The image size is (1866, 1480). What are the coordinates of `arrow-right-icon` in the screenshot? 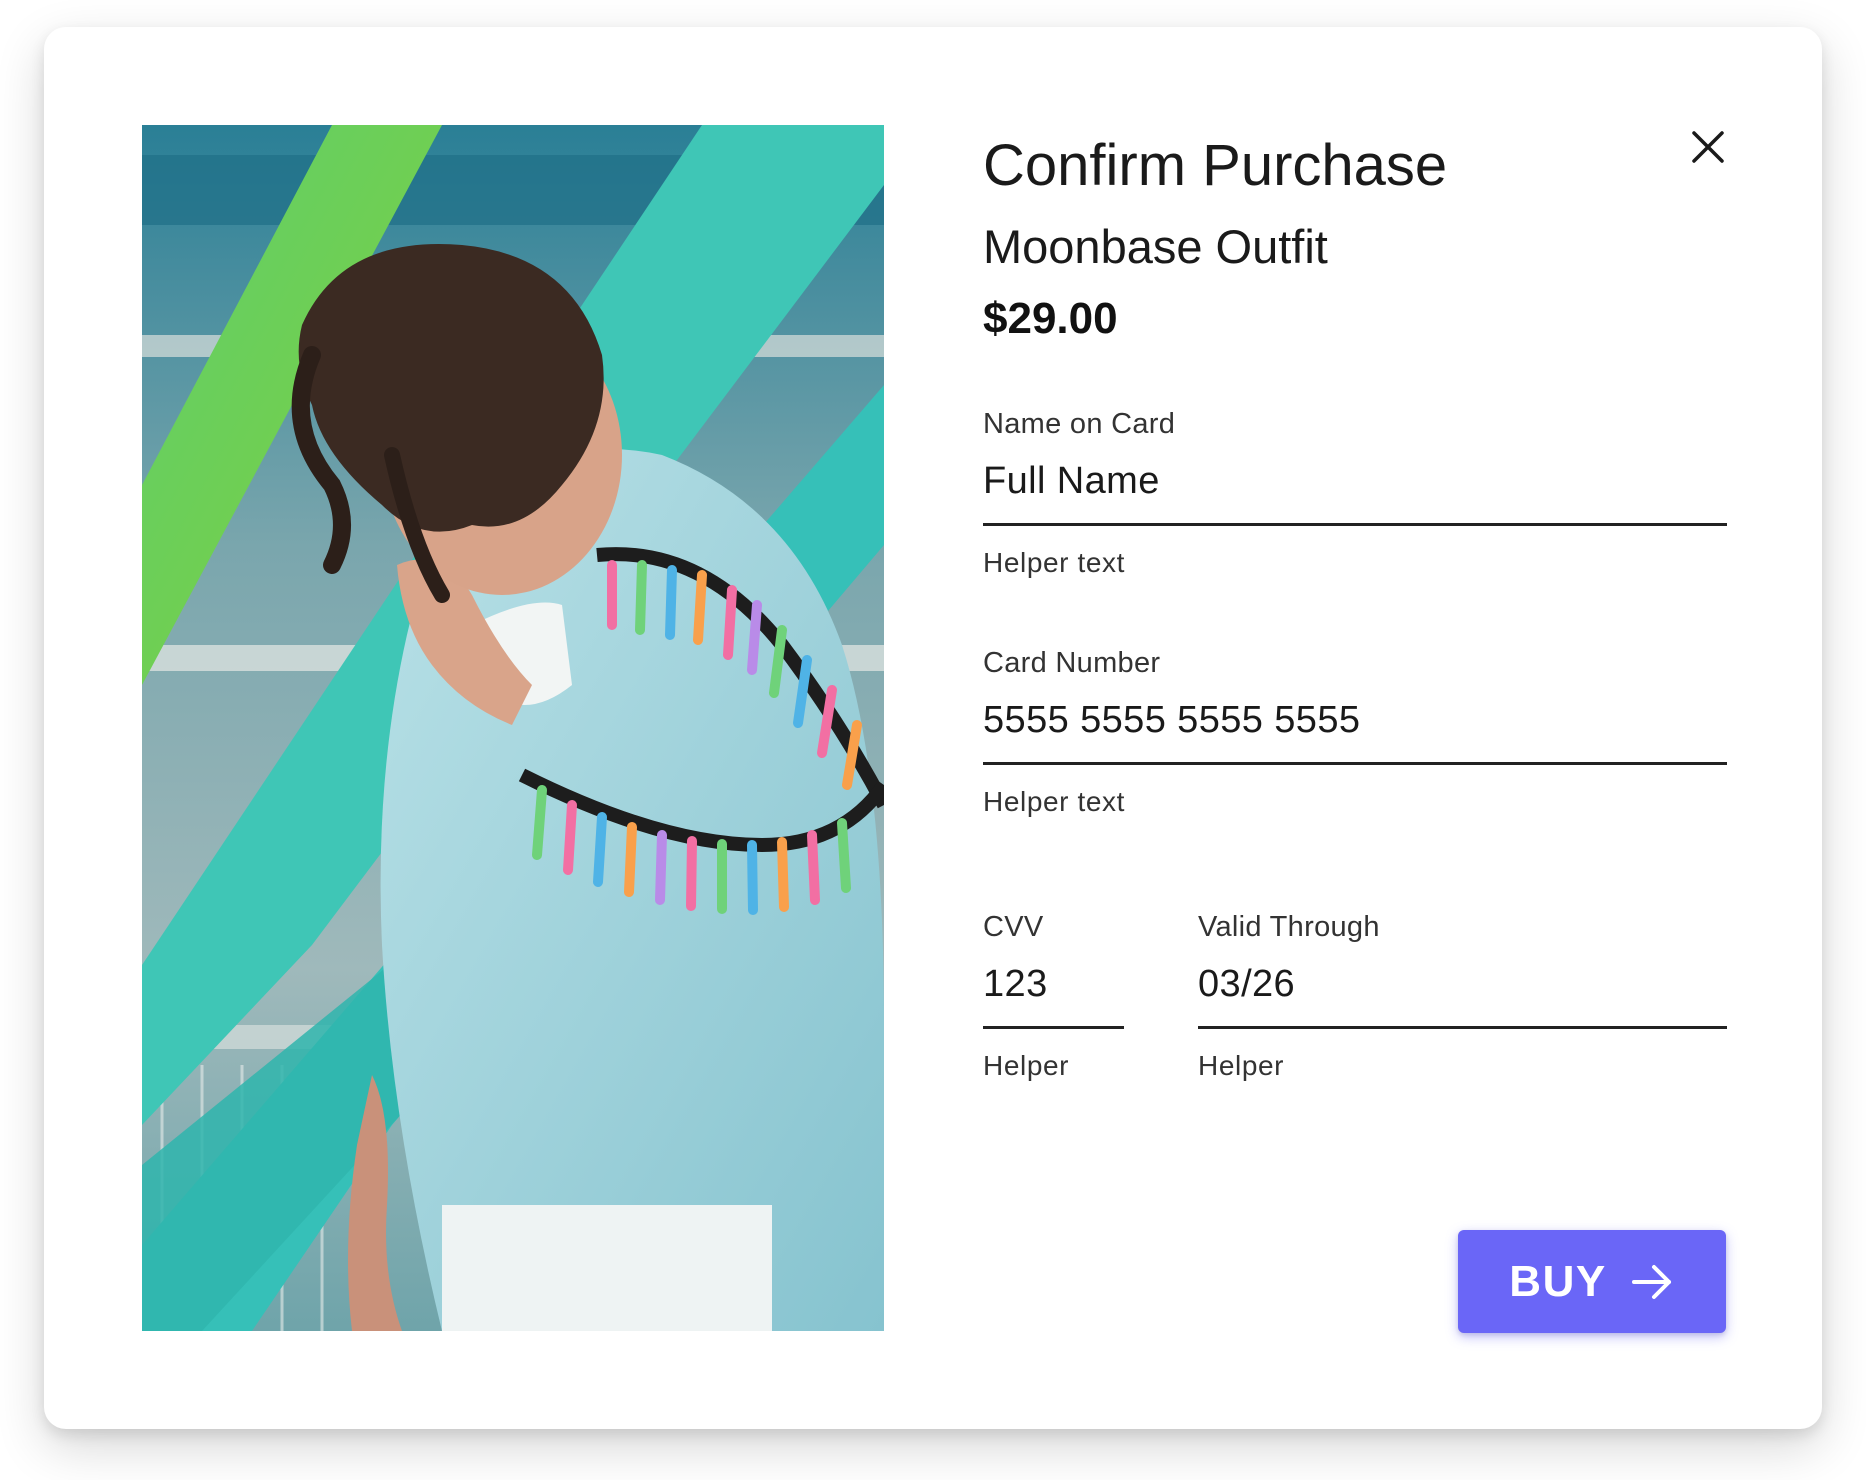 It's located at (1652, 1282).